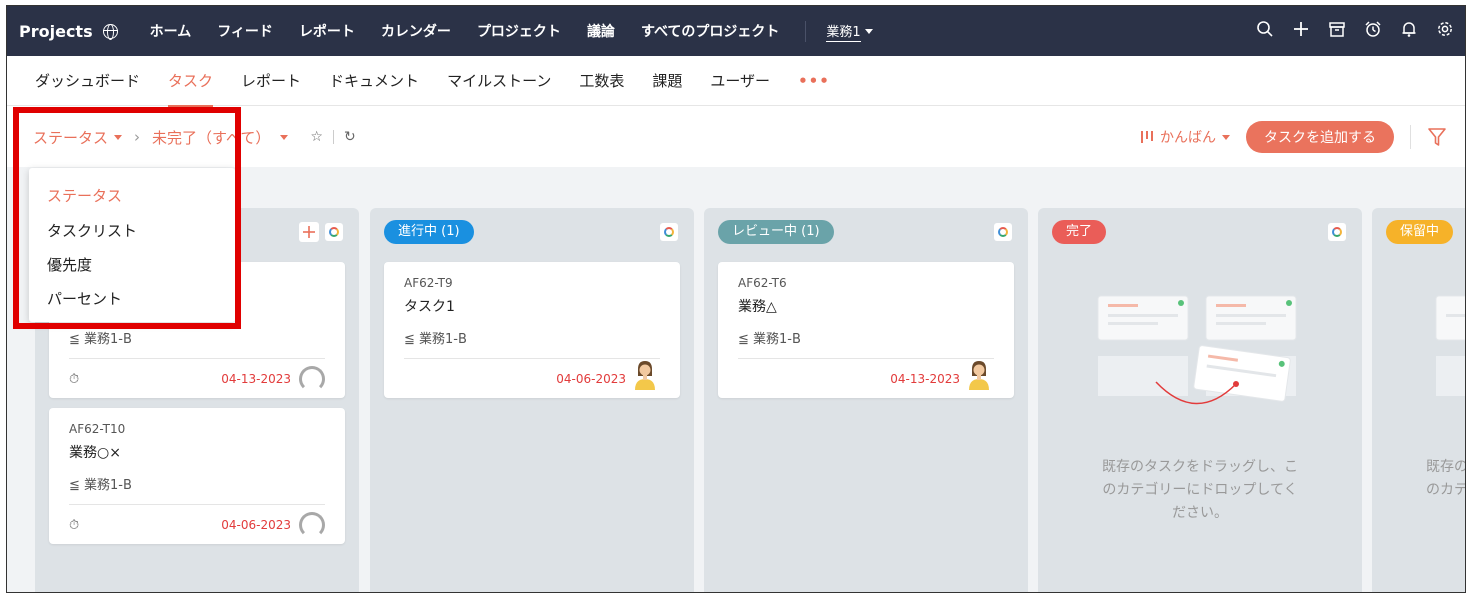  What do you see at coordinates (132, 245) in the screenshot?
I see `group-by-dropdown: ステータス タスクリスト 優先度 パーセント` at bounding box center [132, 245].